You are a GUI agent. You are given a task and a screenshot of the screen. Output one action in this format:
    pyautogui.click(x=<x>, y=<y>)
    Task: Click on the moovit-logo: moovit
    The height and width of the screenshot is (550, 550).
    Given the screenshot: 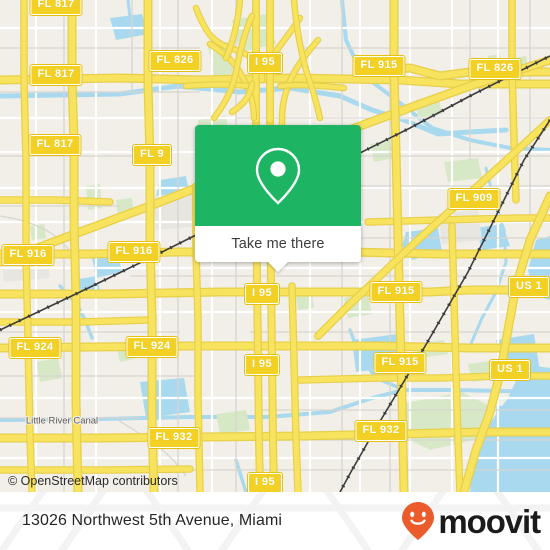 What is the action you would take?
    pyautogui.click(x=471, y=521)
    